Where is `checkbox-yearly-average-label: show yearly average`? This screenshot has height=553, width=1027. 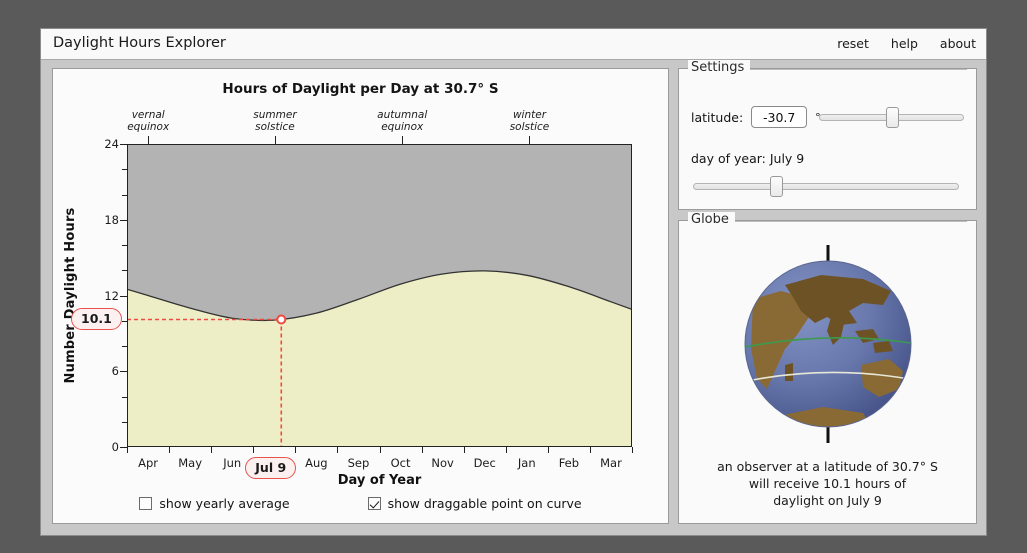 checkbox-yearly-average-label: show yearly average is located at coordinates (224, 503).